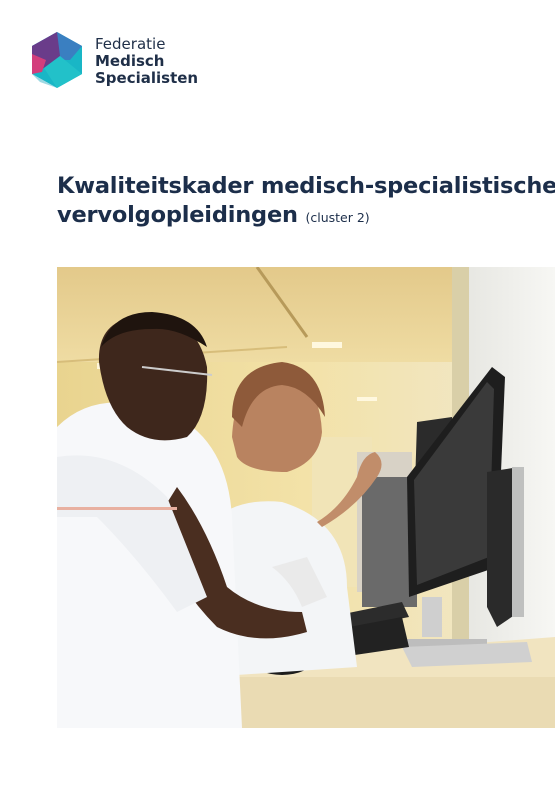 This screenshot has width=555, height=786. I want to click on logo: Federatie Medisch Specialisten, so click(115, 62).